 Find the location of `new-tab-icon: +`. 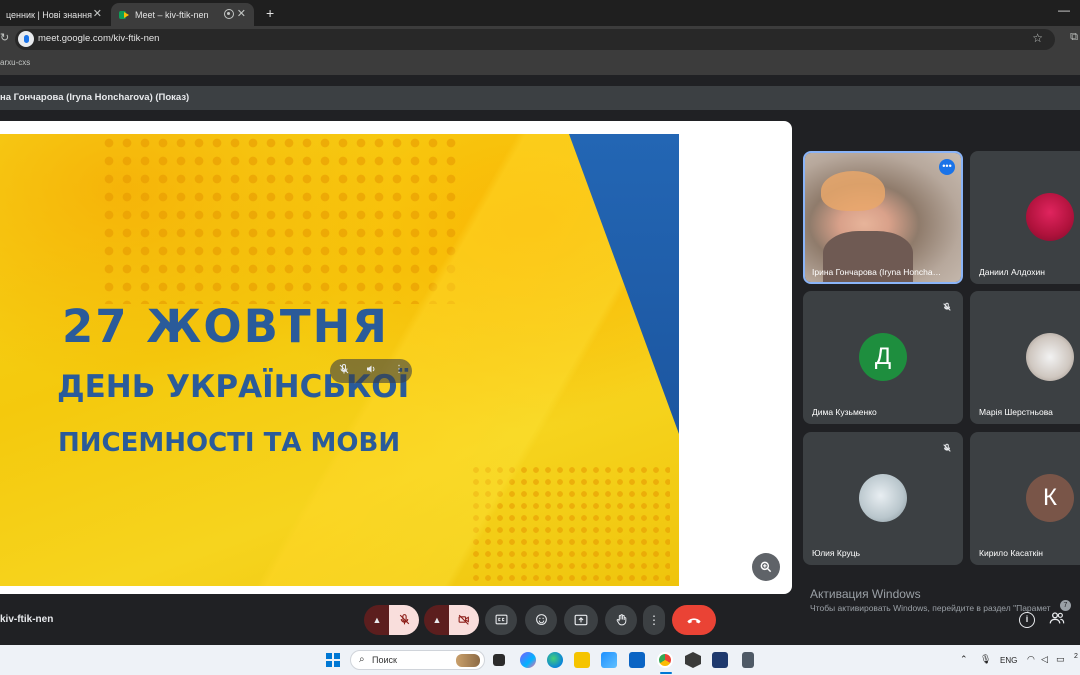

new-tab-icon: + is located at coordinates (270, 13).